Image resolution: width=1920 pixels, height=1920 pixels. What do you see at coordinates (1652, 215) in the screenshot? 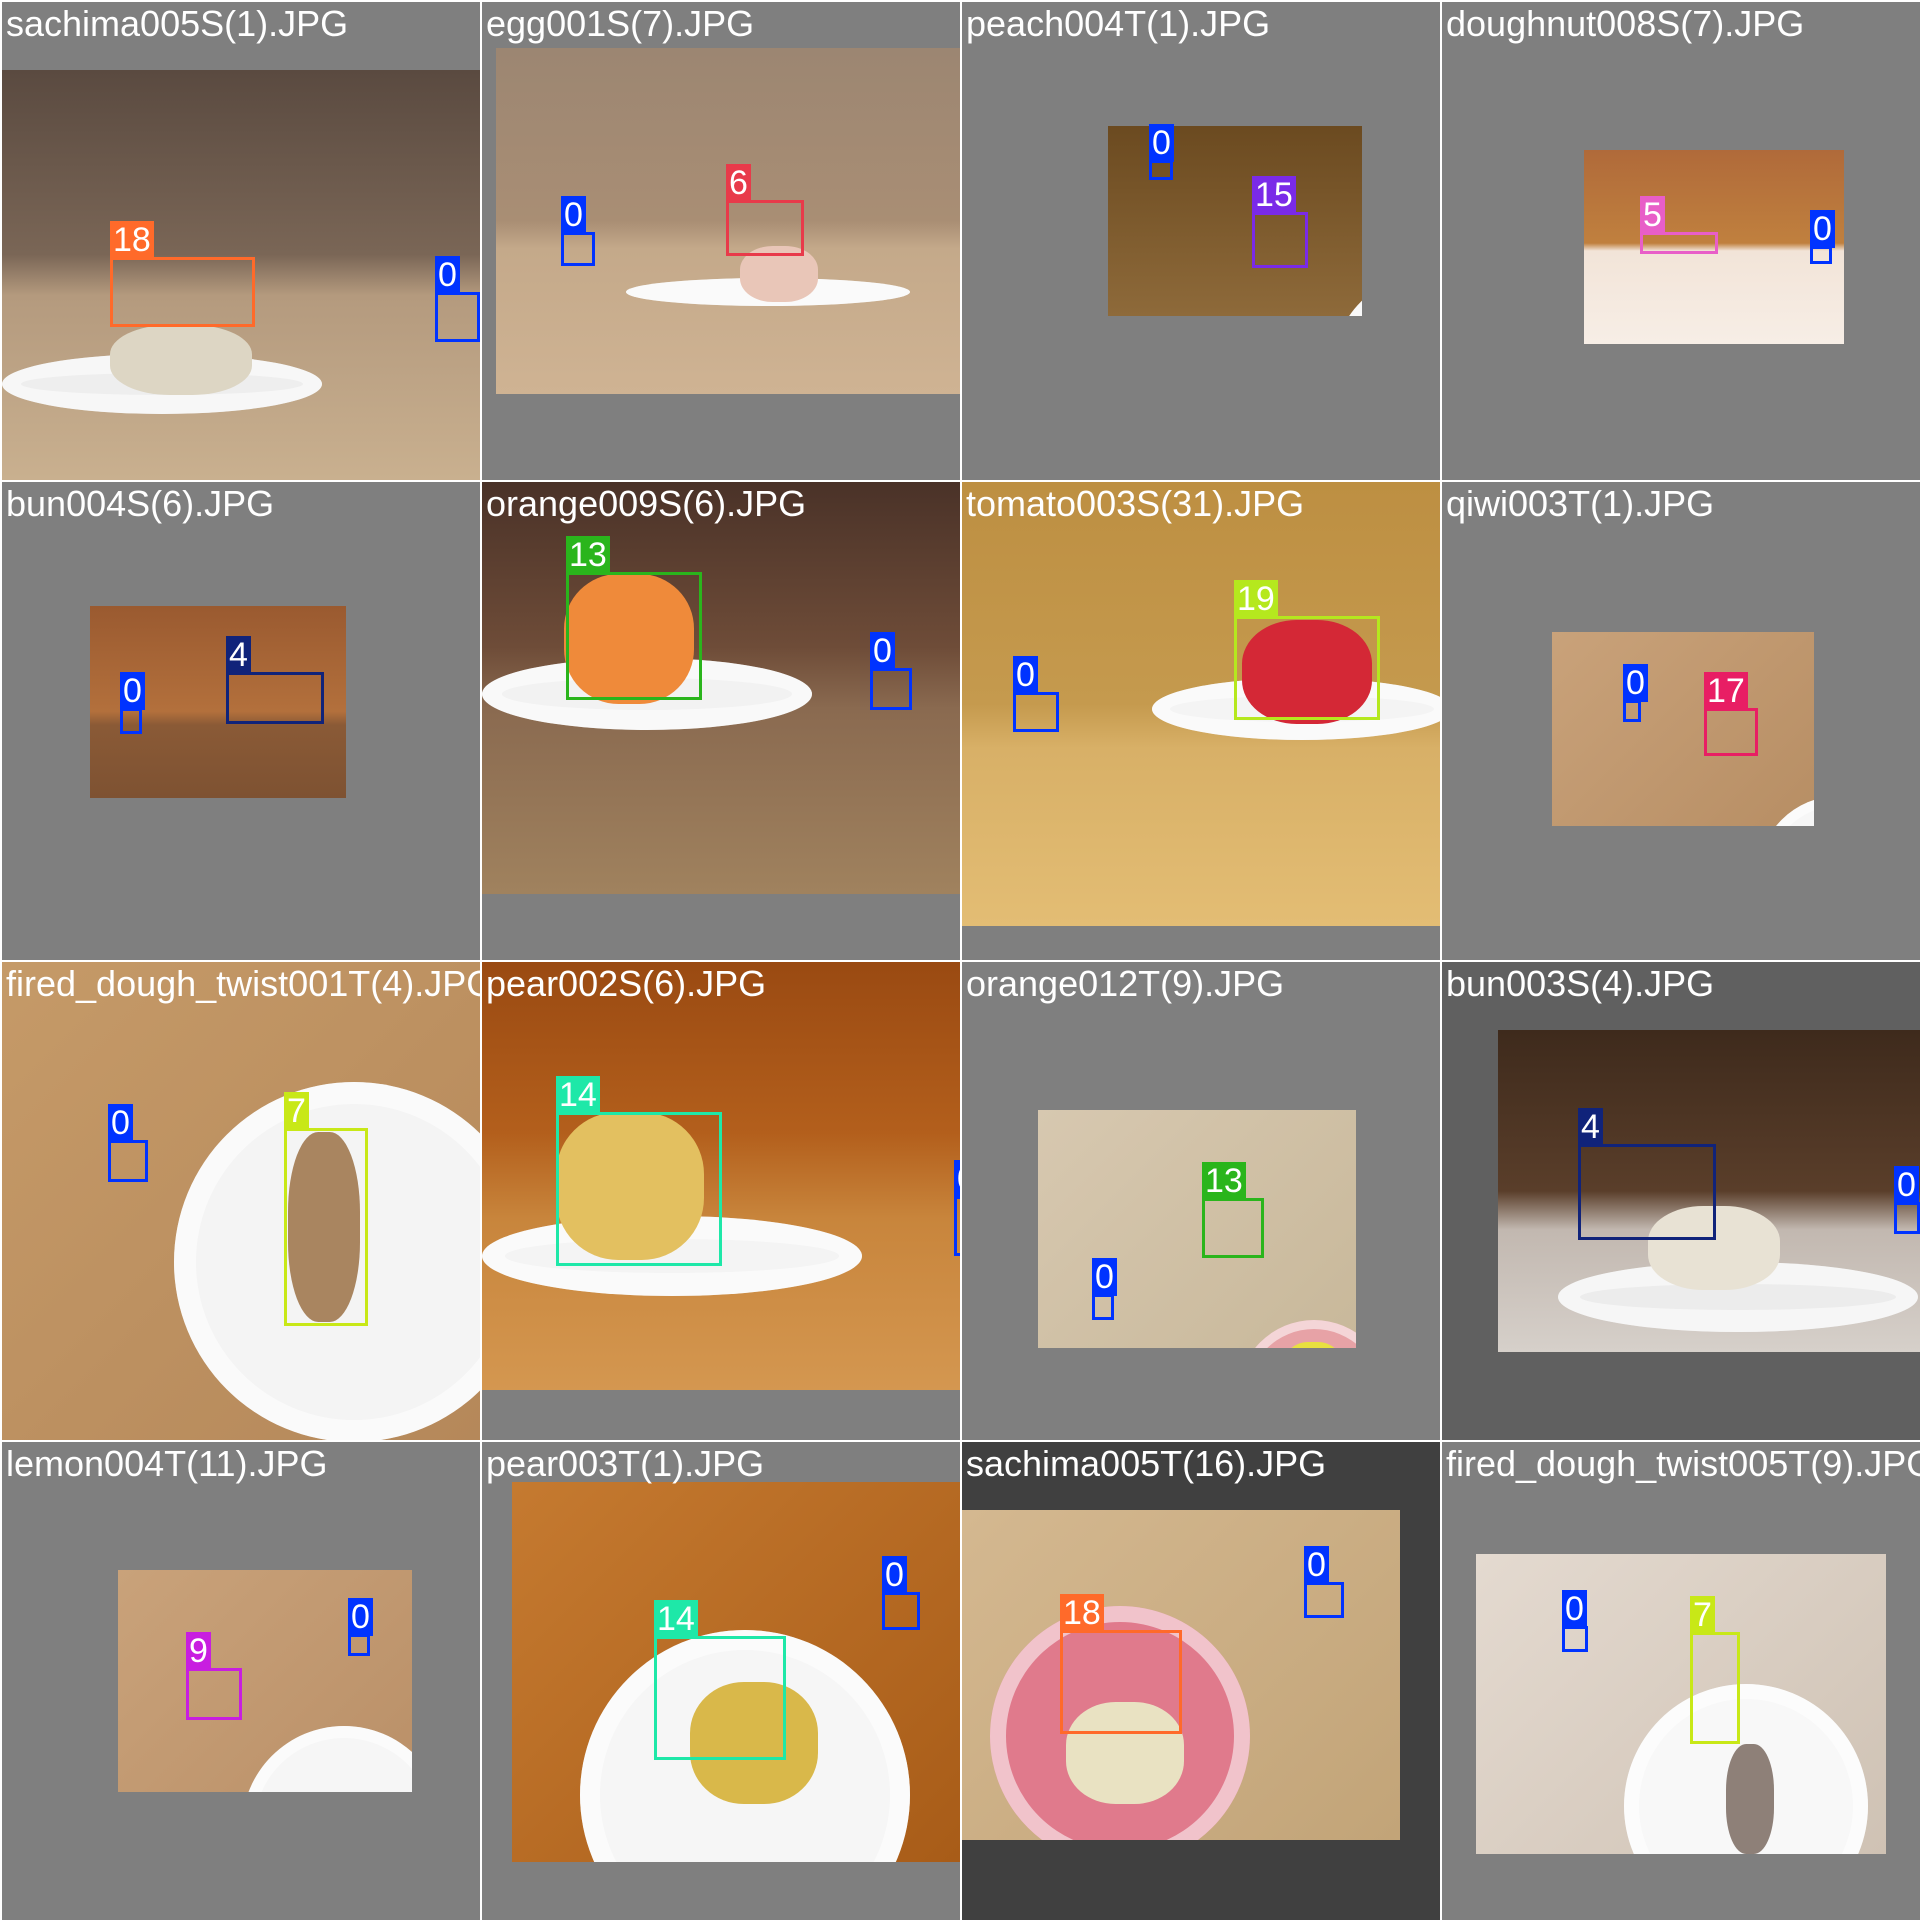
I see `class-label: 5` at bounding box center [1652, 215].